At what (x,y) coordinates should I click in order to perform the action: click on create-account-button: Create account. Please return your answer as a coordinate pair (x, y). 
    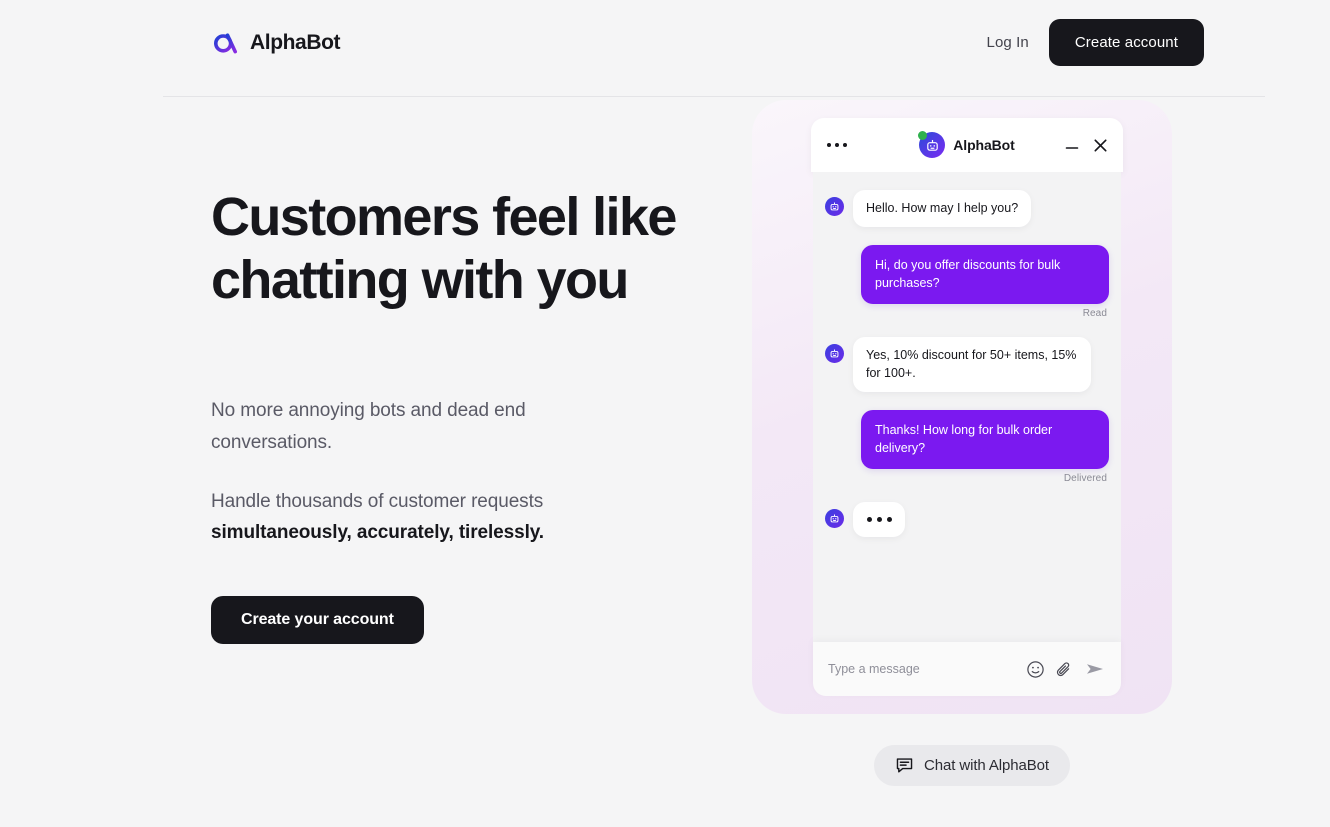
    Looking at the image, I should click on (1126, 42).